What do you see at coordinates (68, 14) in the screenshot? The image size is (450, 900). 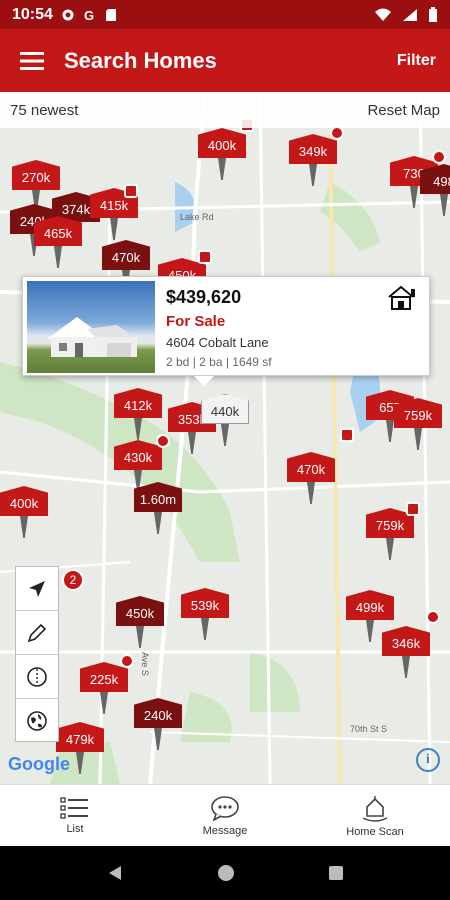 I see `settings-icon` at bounding box center [68, 14].